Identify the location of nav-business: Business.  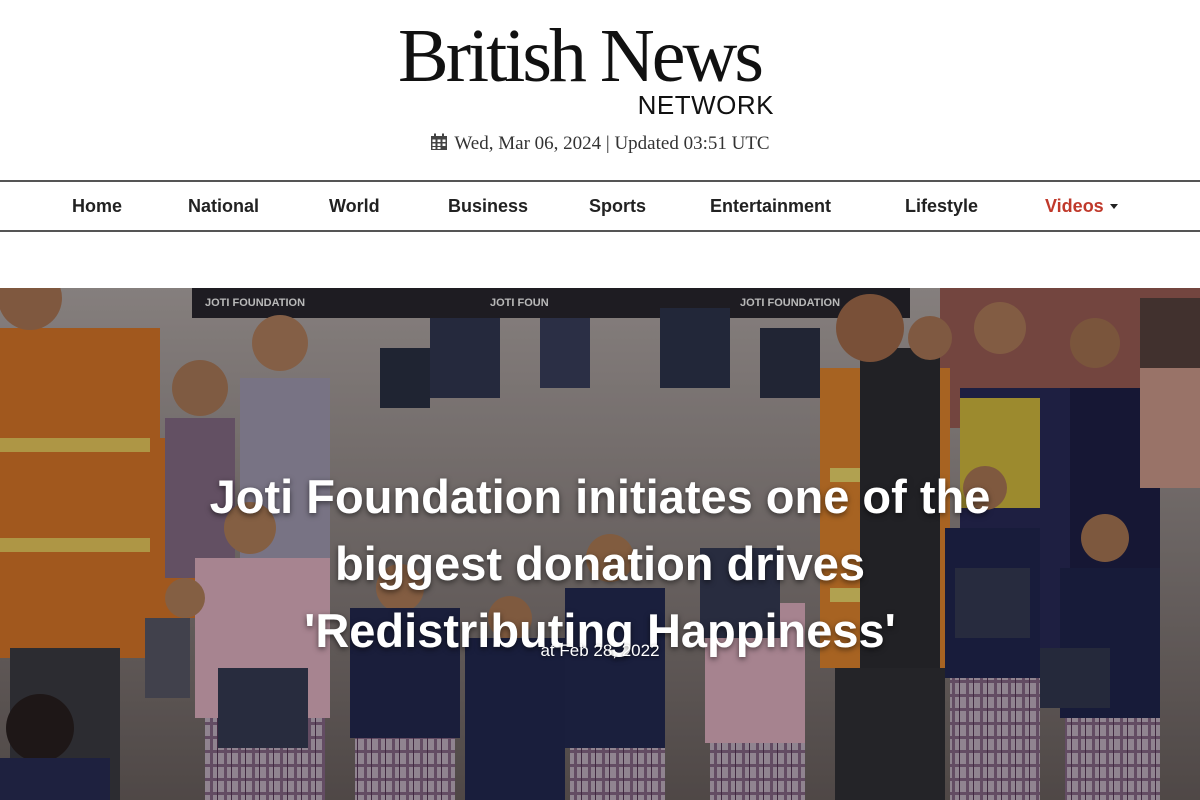
(488, 206).